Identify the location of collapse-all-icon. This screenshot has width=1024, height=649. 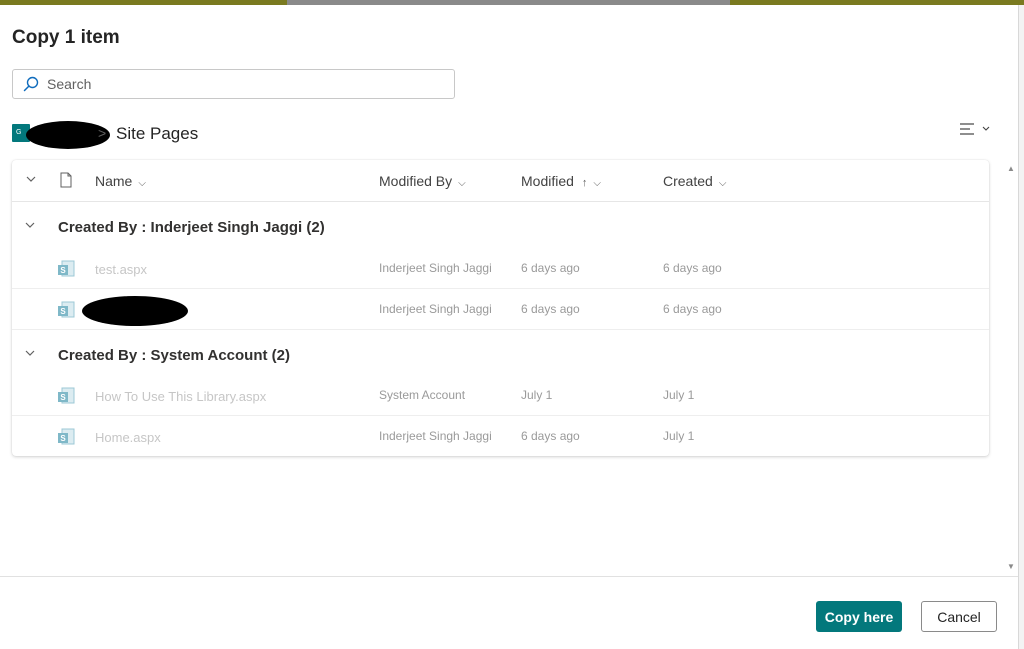
(31, 179).